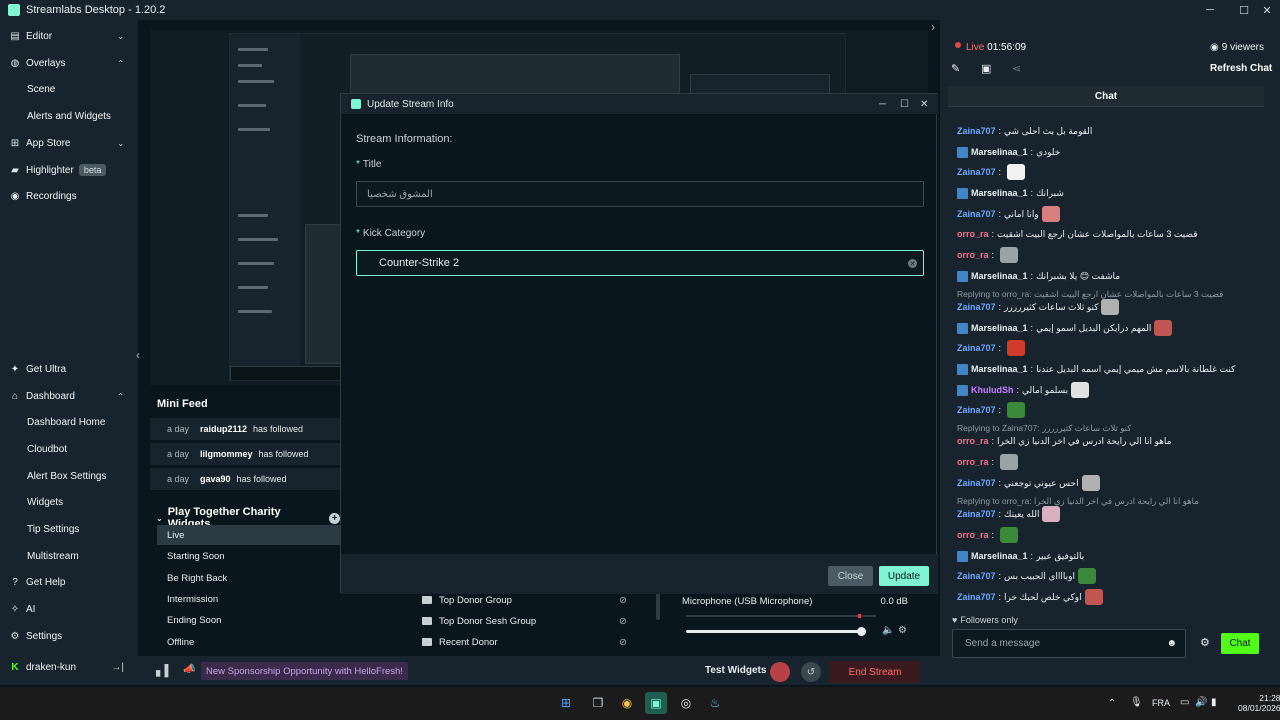 The width and height of the screenshot is (1280, 720). What do you see at coordinates (69, 196) in the screenshot?
I see `sidebar-item-recordings: ◉ Recordings` at bounding box center [69, 196].